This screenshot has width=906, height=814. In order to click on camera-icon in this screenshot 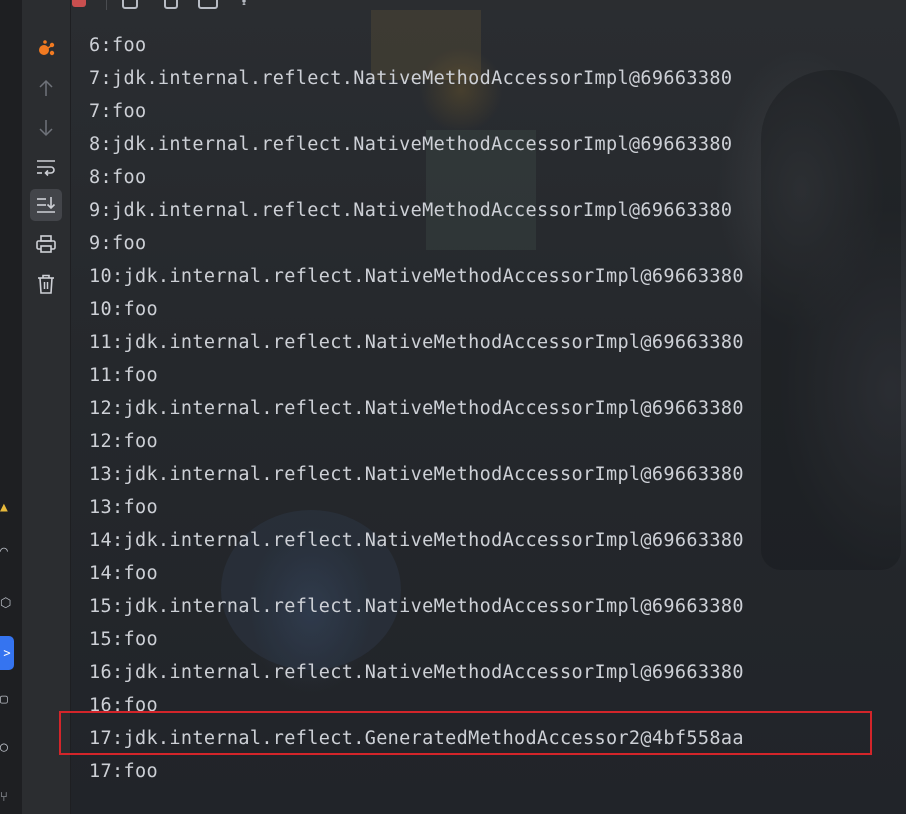, I will do `click(130, 4)`.